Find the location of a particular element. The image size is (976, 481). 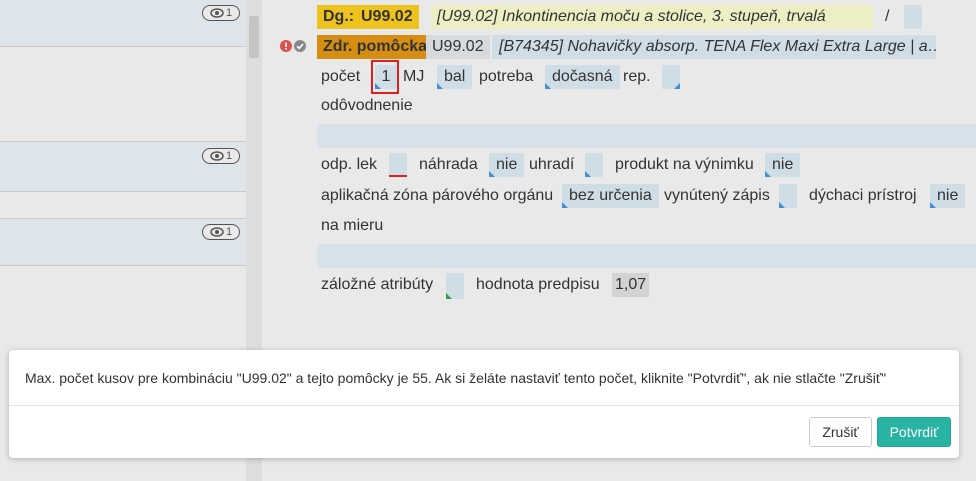

cancel-button: Zrušiť is located at coordinates (840, 432).